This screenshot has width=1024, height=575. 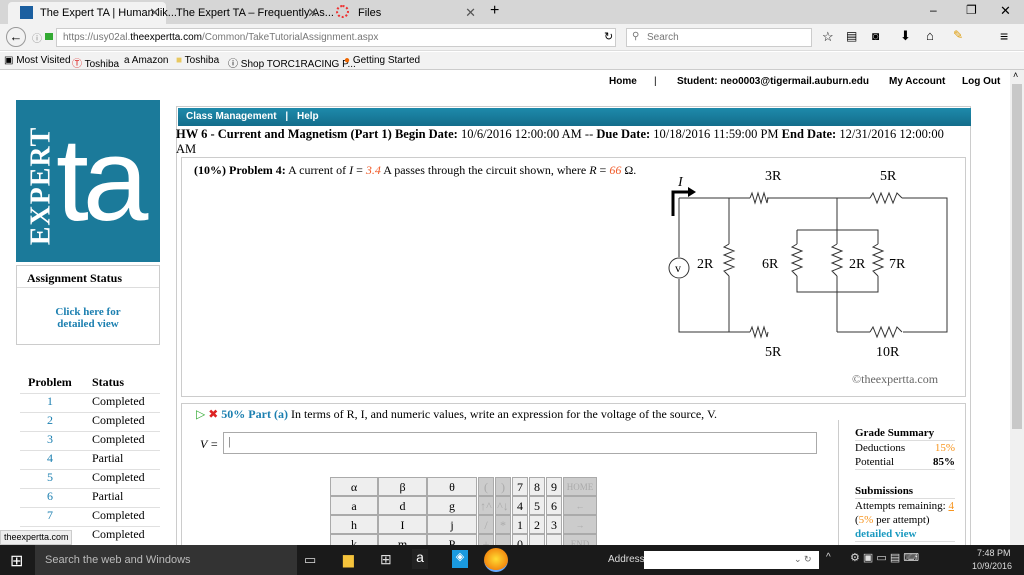 What do you see at coordinates (503, 524) in the screenshot?
I see `keypad-key: *` at bounding box center [503, 524].